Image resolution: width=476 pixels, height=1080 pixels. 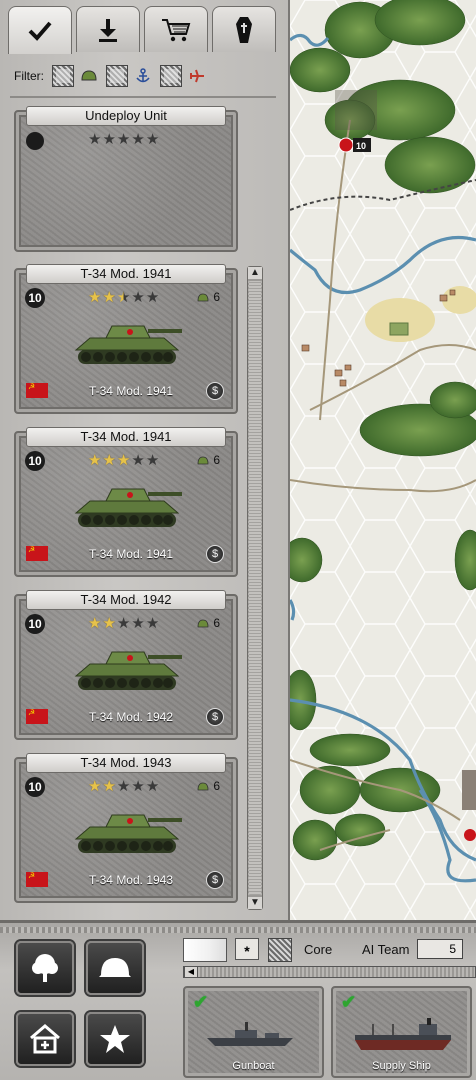 I want to click on map-unit-level: 10, so click(x=361, y=146).